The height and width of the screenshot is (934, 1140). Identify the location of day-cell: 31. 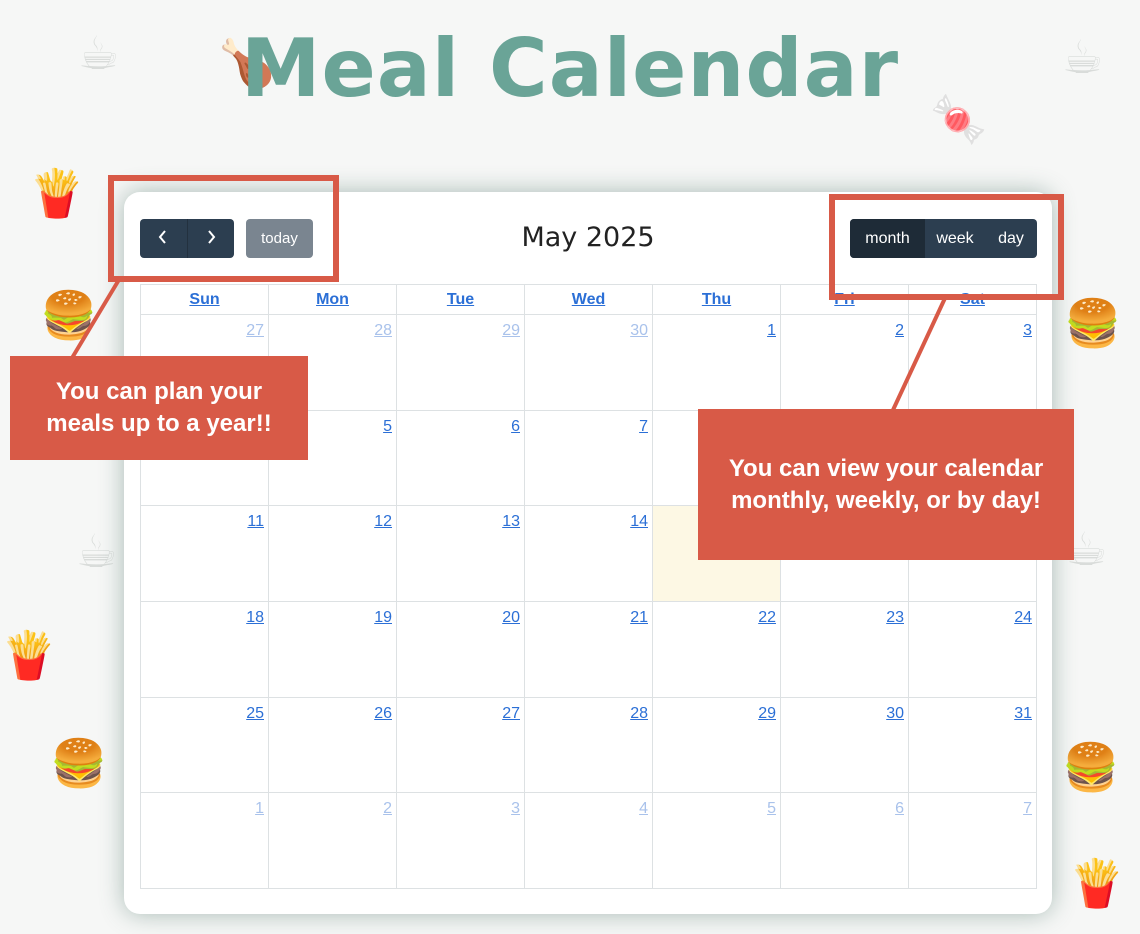
(972, 745).